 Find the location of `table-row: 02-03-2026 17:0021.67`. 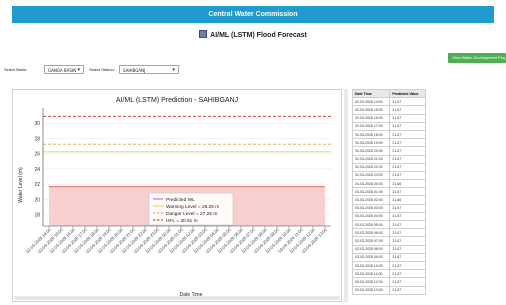

table-row: 02-03-2026 17:0021.67 is located at coordinates (389, 126).